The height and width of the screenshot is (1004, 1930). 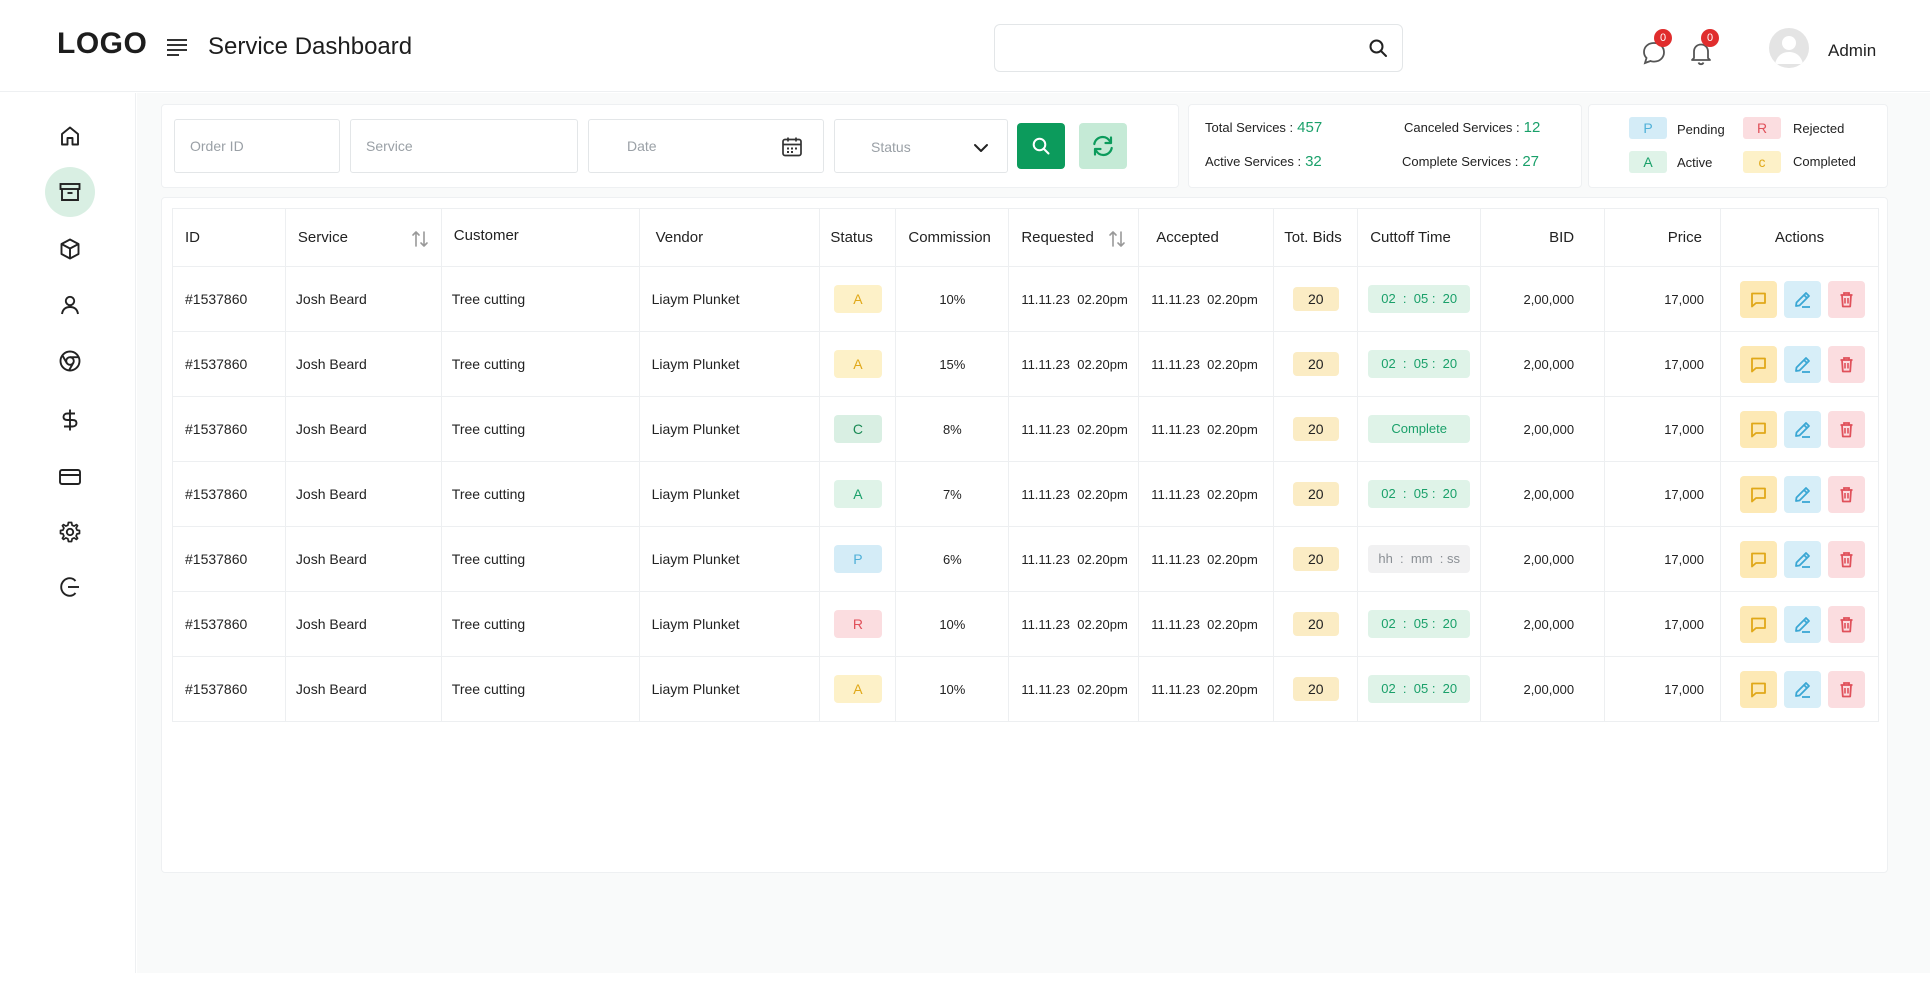 I want to click on user-icon, so click(x=70, y=305).